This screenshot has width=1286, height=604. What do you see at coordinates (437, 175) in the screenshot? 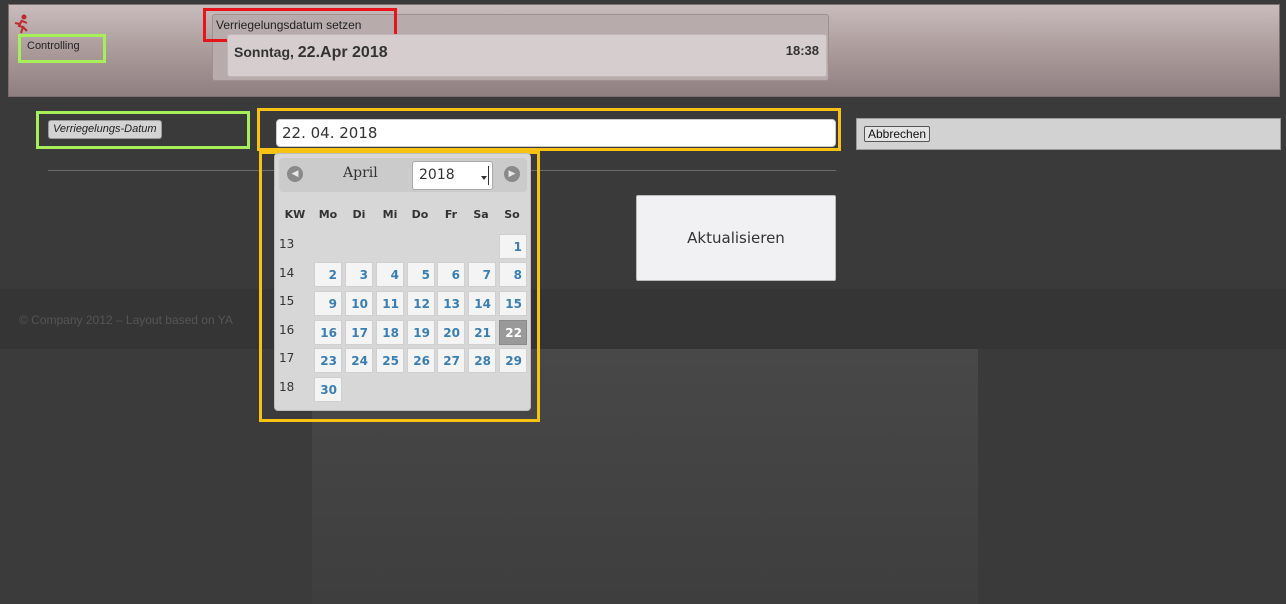
I see `year-select-value: 2018` at bounding box center [437, 175].